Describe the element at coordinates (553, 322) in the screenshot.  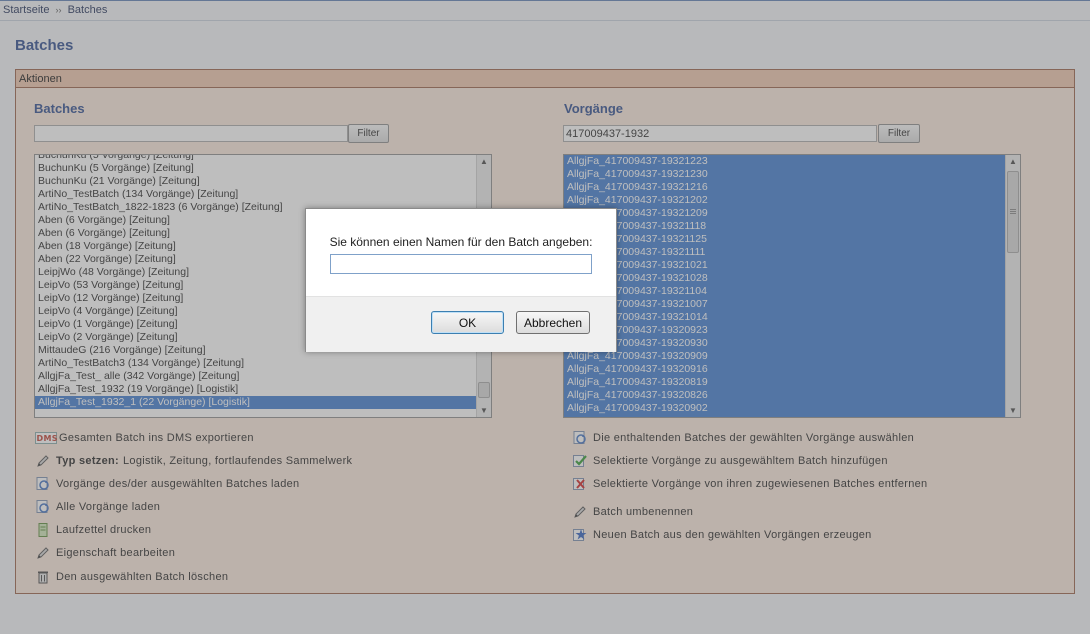
I see `cancel-button: Abbrechen` at that location.